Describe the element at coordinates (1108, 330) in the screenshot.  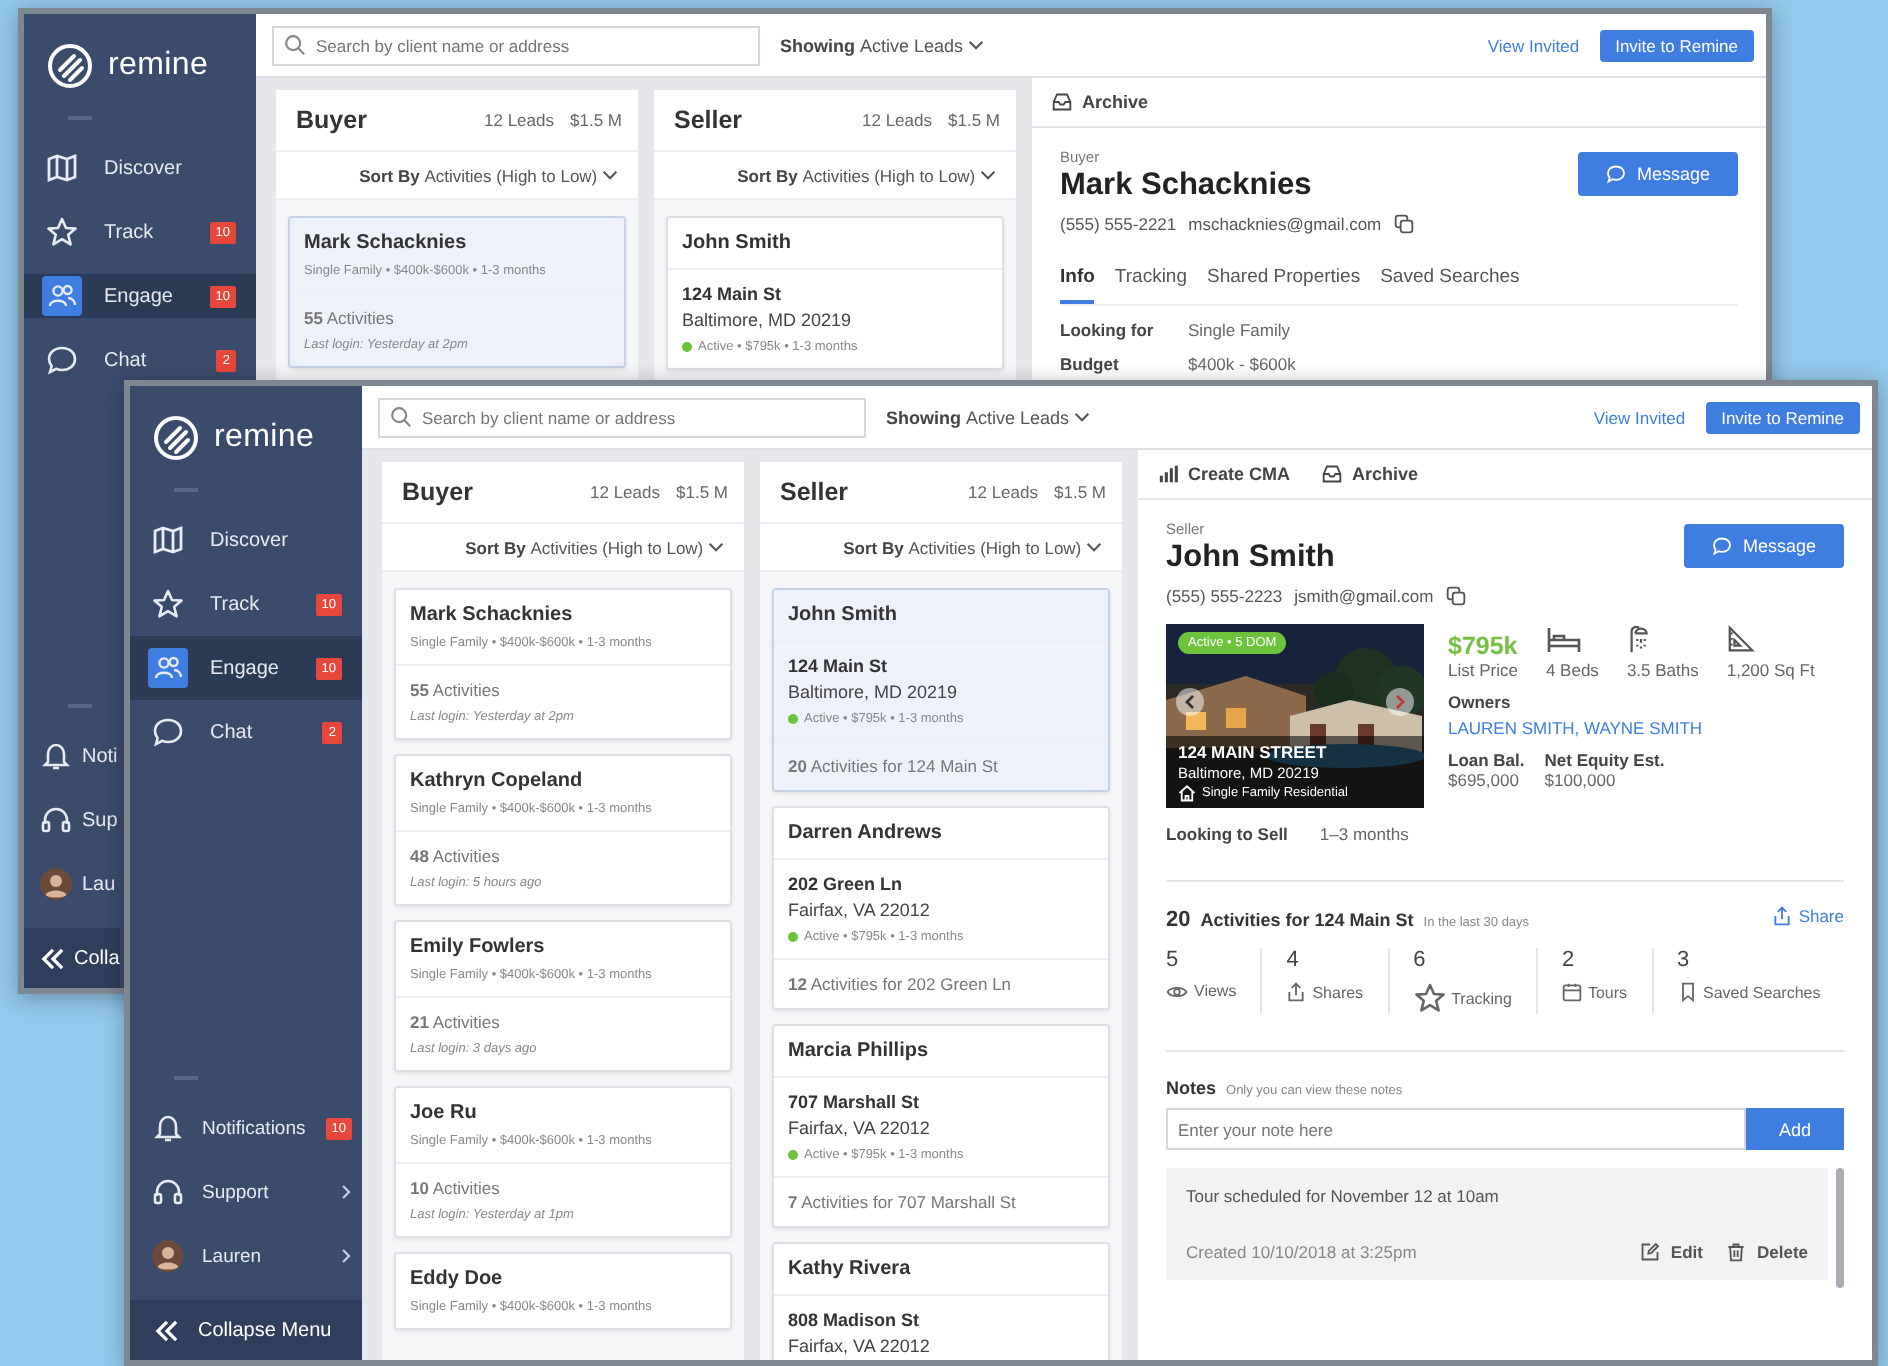
I see `field-label: Looking for` at that location.